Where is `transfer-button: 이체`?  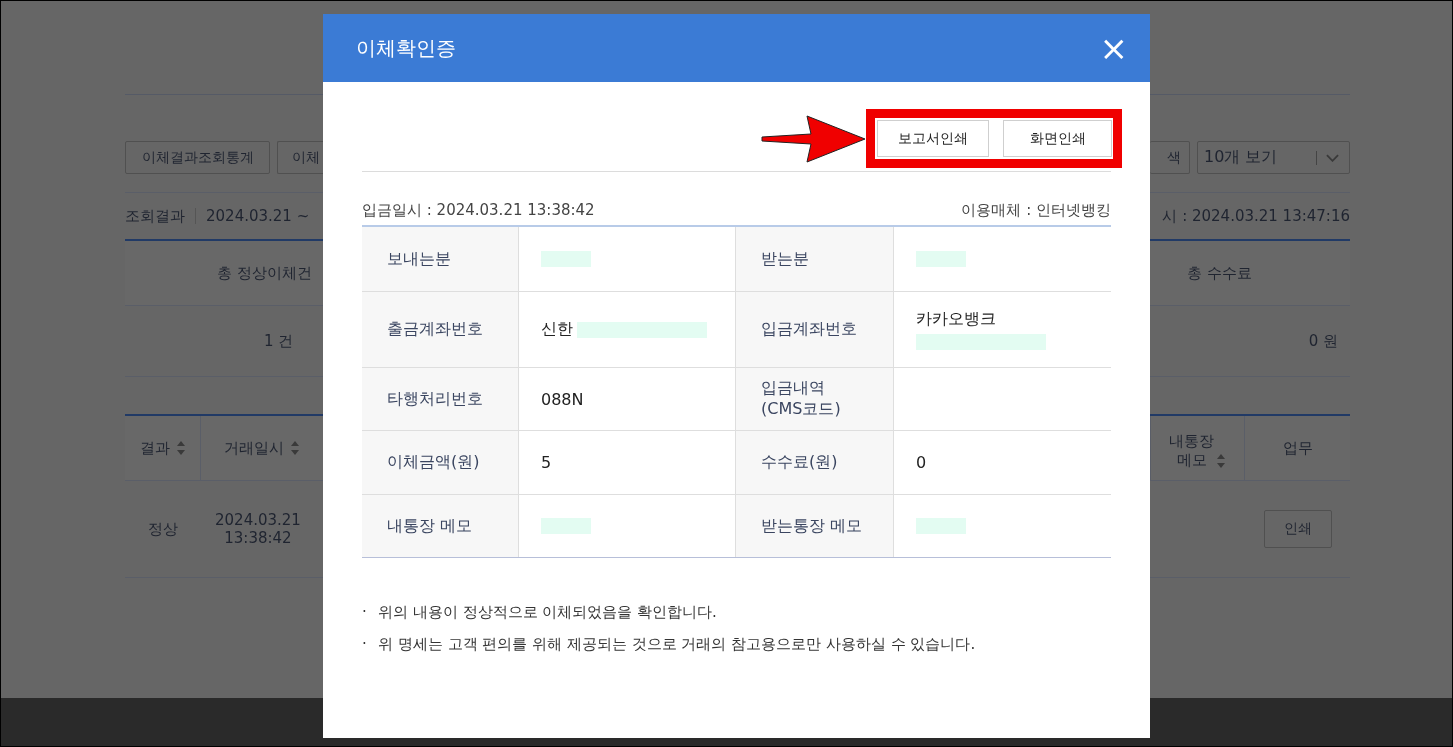 transfer-button: 이체 is located at coordinates (300, 157).